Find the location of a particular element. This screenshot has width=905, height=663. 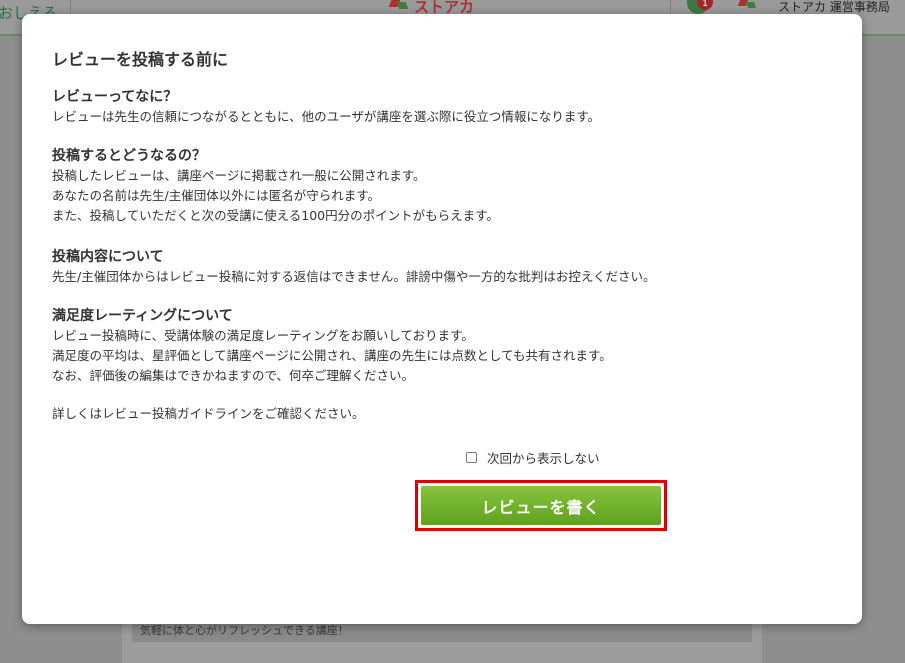

cta-highlight-frame: レビューを書く is located at coordinates (541, 505).